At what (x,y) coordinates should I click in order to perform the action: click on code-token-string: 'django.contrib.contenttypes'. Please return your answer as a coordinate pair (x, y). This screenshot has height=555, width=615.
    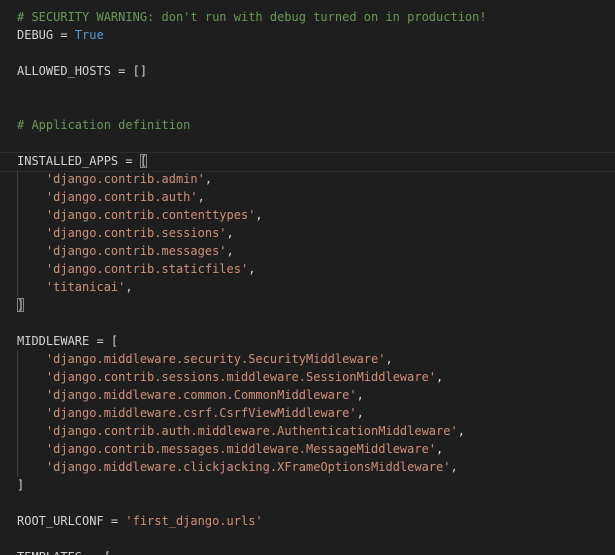
    Looking at the image, I should click on (150, 215).